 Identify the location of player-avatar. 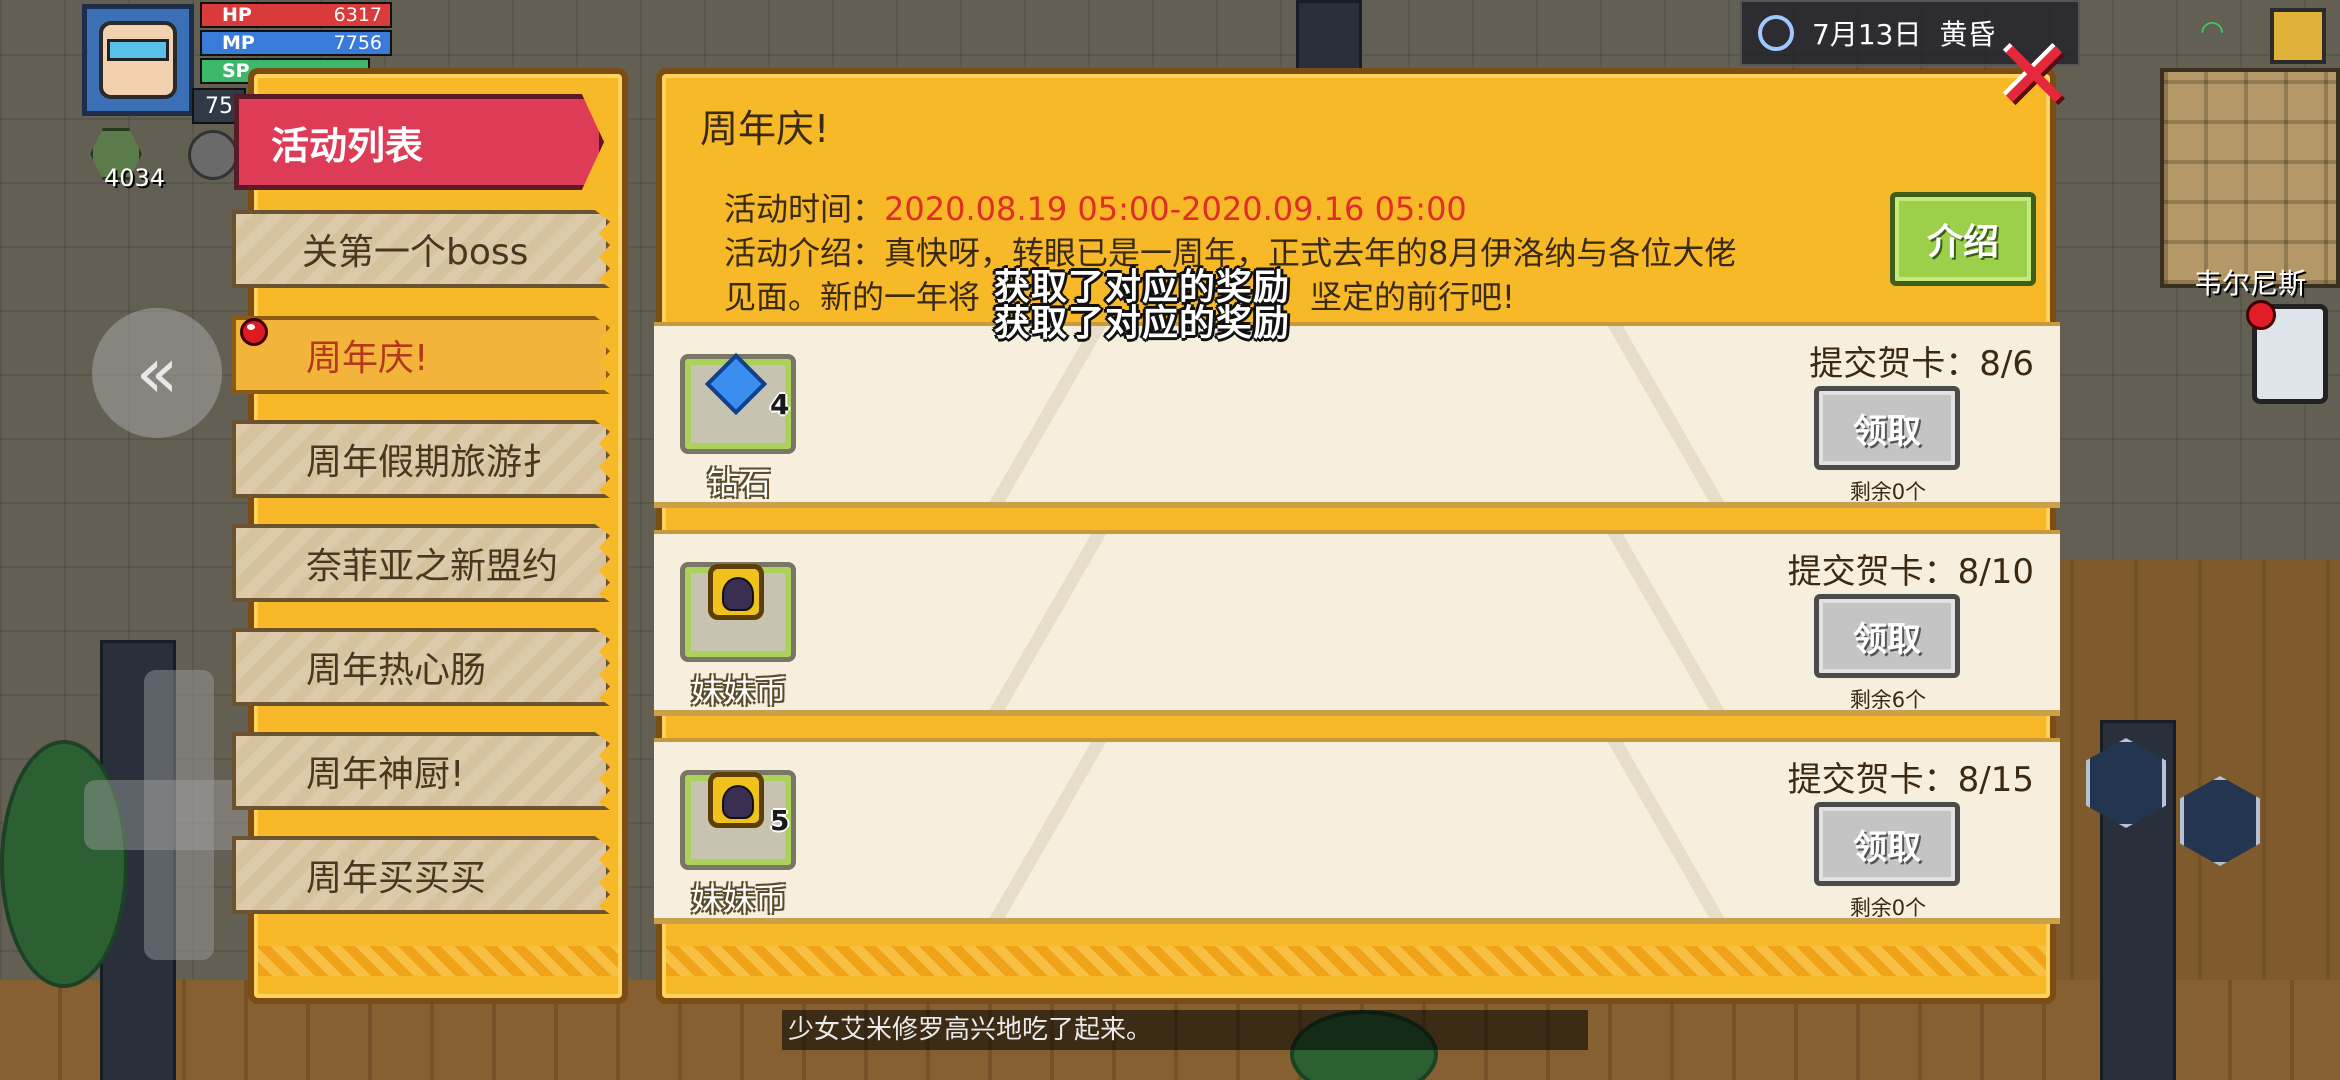
(138, 60).